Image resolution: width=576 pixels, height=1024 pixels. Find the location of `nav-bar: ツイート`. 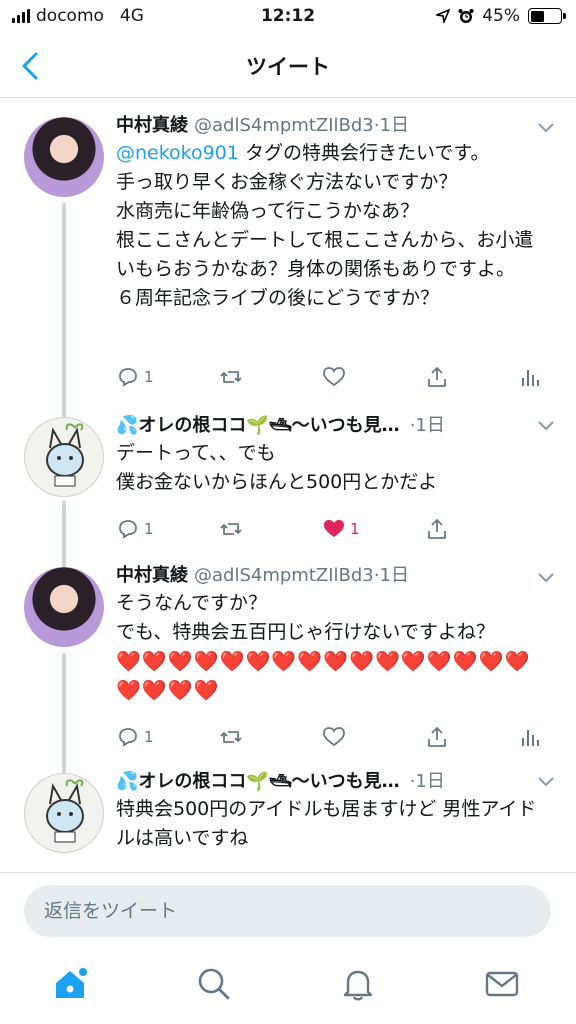

nav-bar: ツイート is located at coordinates (288, 66).